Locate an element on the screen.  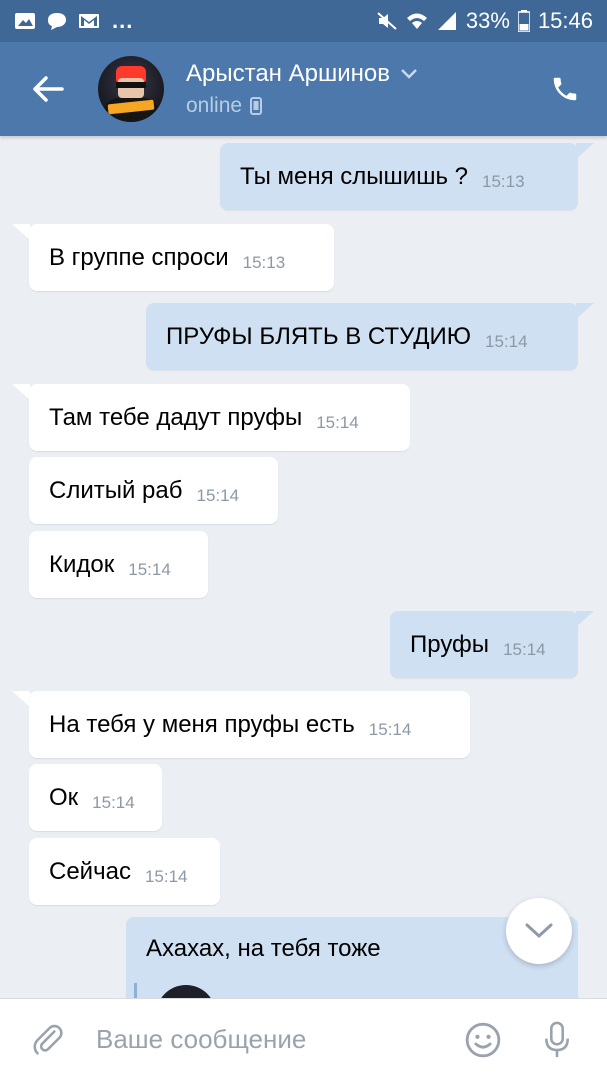
message-incoming: На тебя у меня пруфы есть 15:14 is located at coordinates (249, 724).